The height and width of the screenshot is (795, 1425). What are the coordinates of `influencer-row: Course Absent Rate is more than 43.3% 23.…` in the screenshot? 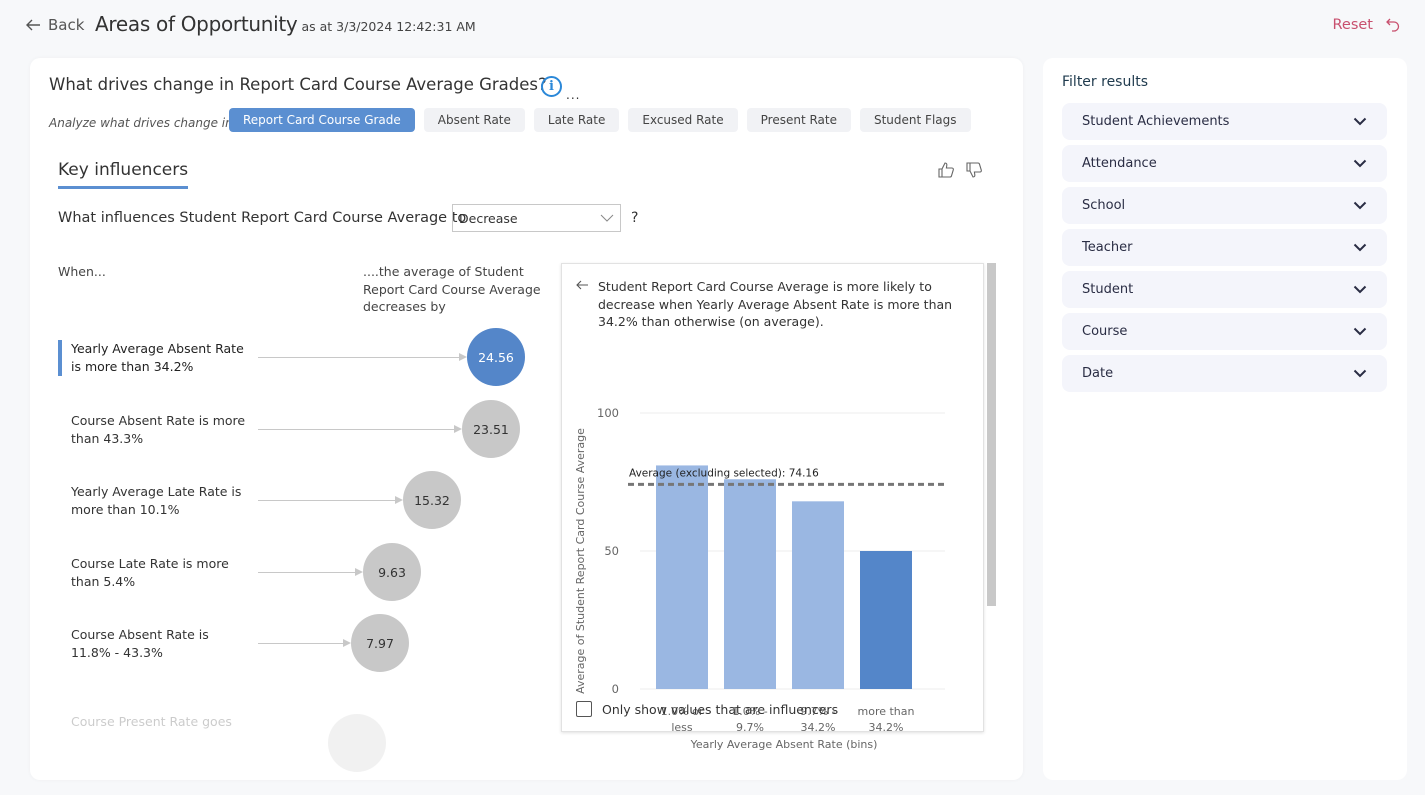 It's located at (298, 438).